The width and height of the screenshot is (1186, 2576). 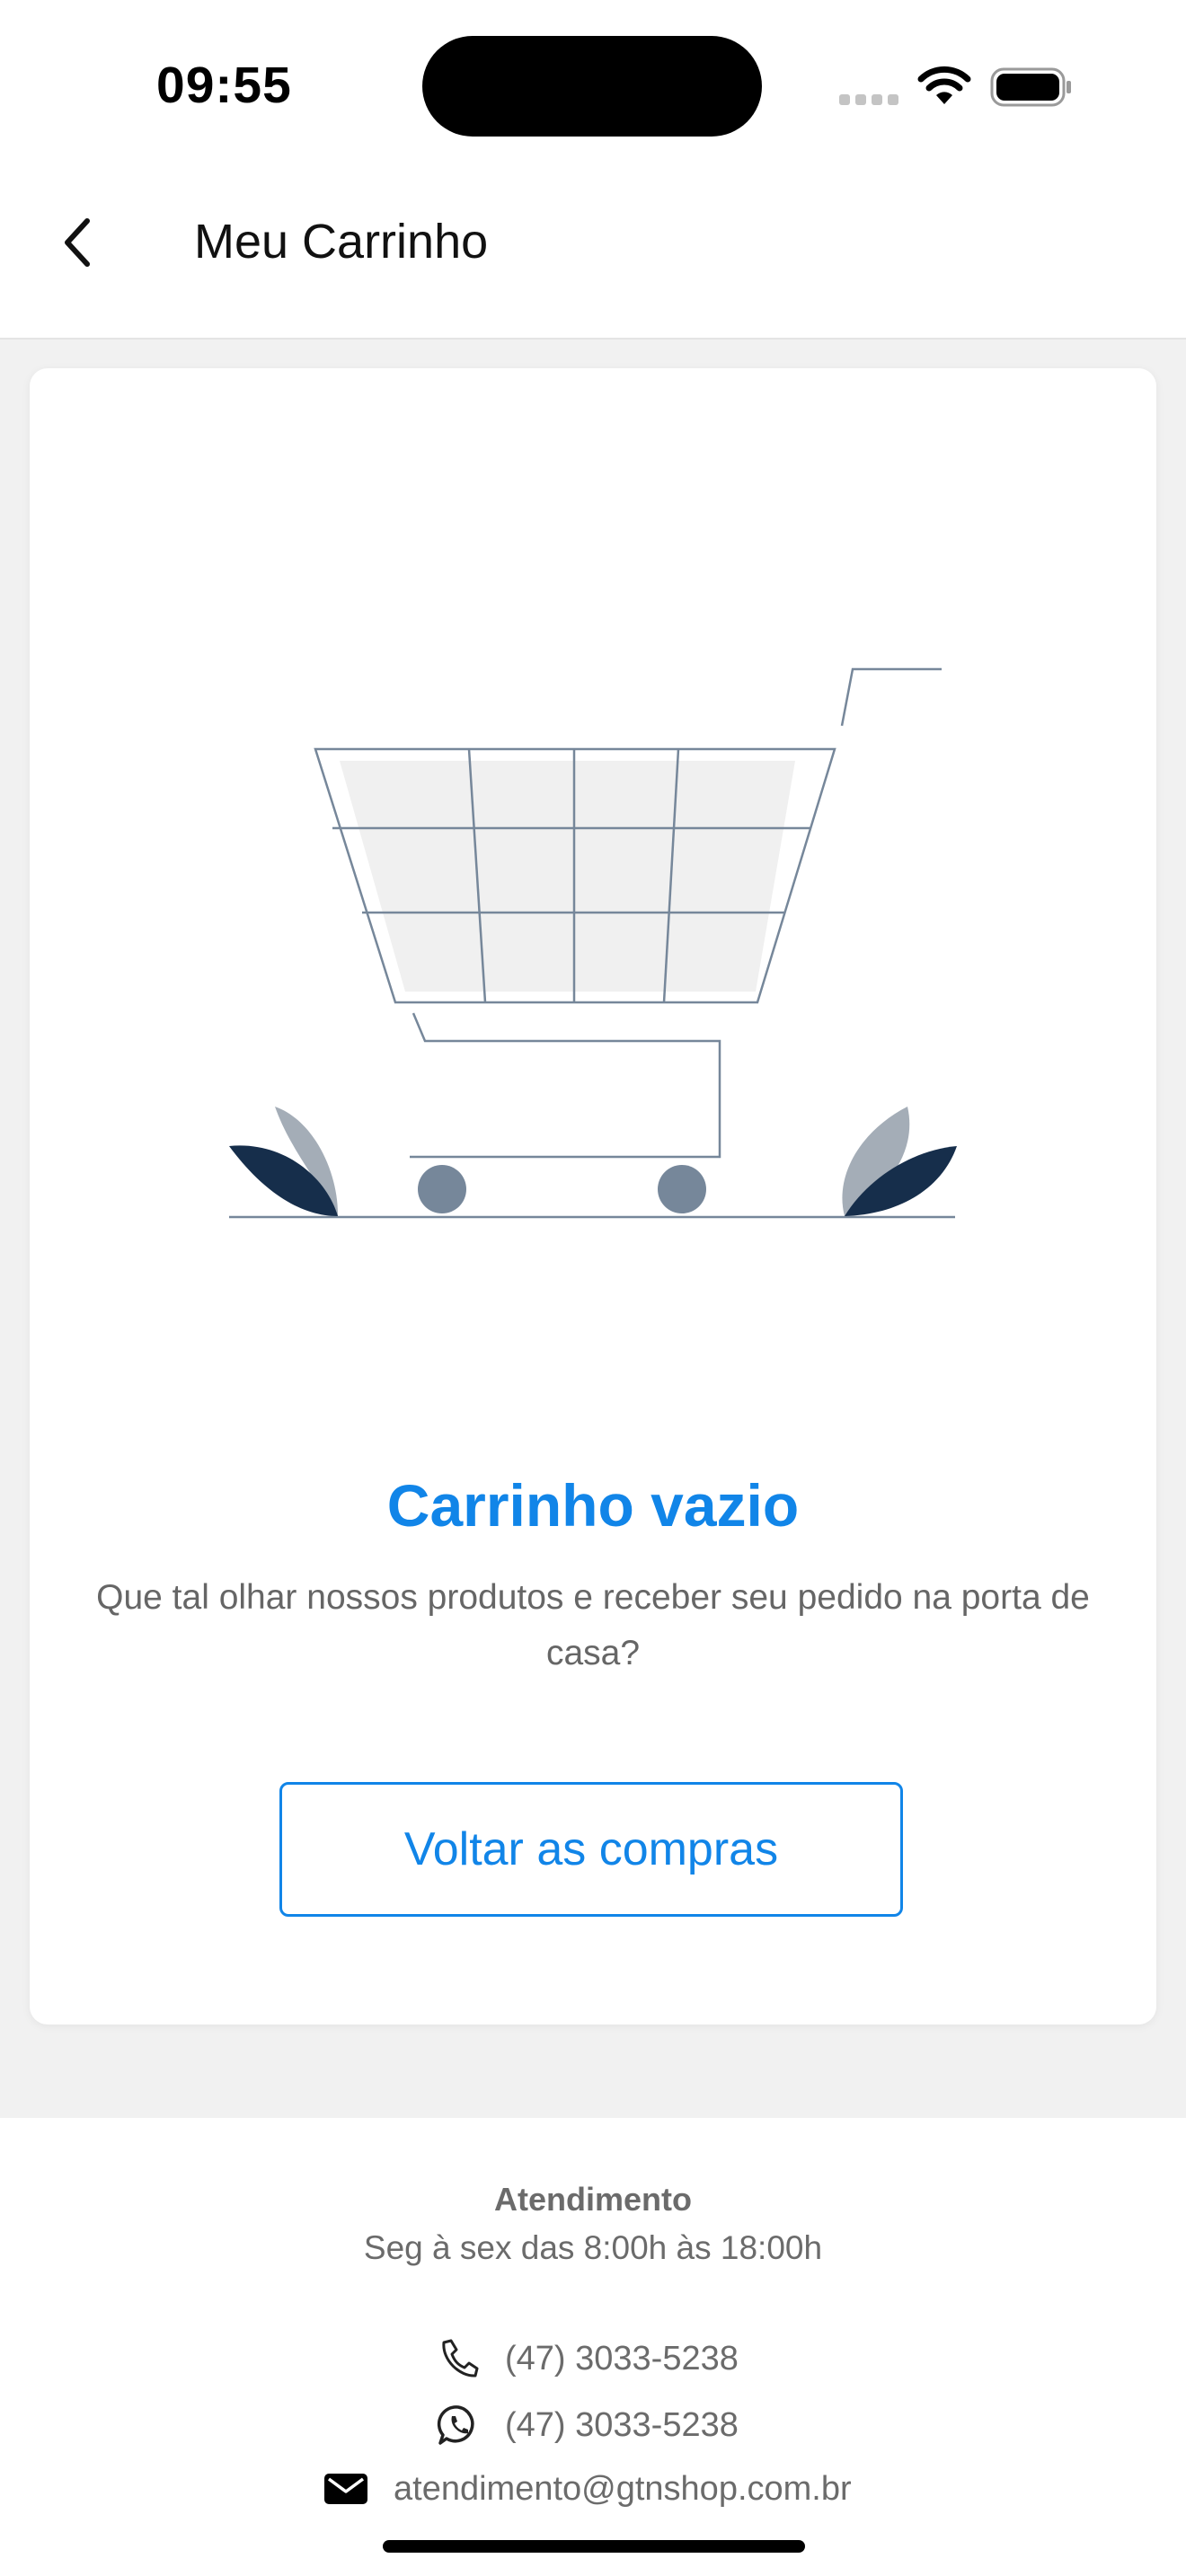 I want to click on wifi-icon, so click(x=944, y=85).